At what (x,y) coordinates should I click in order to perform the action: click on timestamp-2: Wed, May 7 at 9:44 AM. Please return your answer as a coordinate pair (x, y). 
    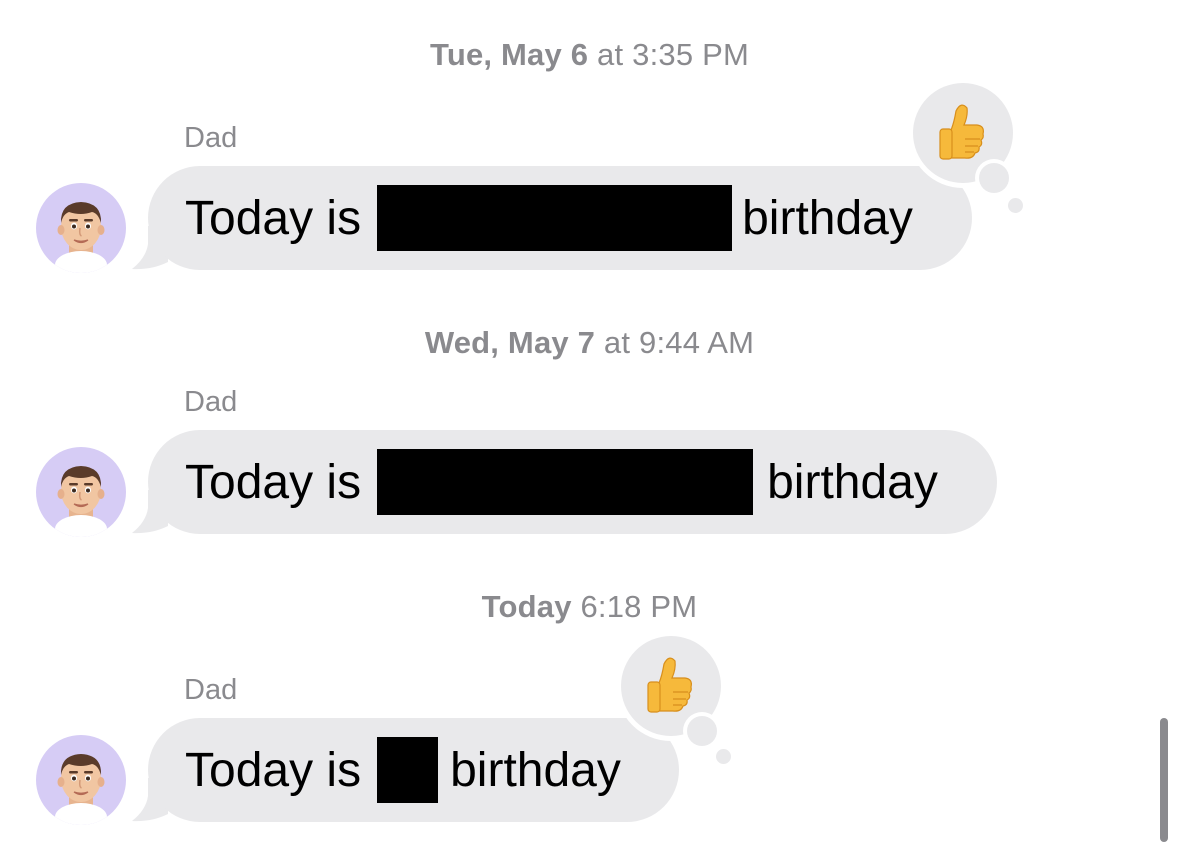
    Looking at the image, I should click on (589, 343).